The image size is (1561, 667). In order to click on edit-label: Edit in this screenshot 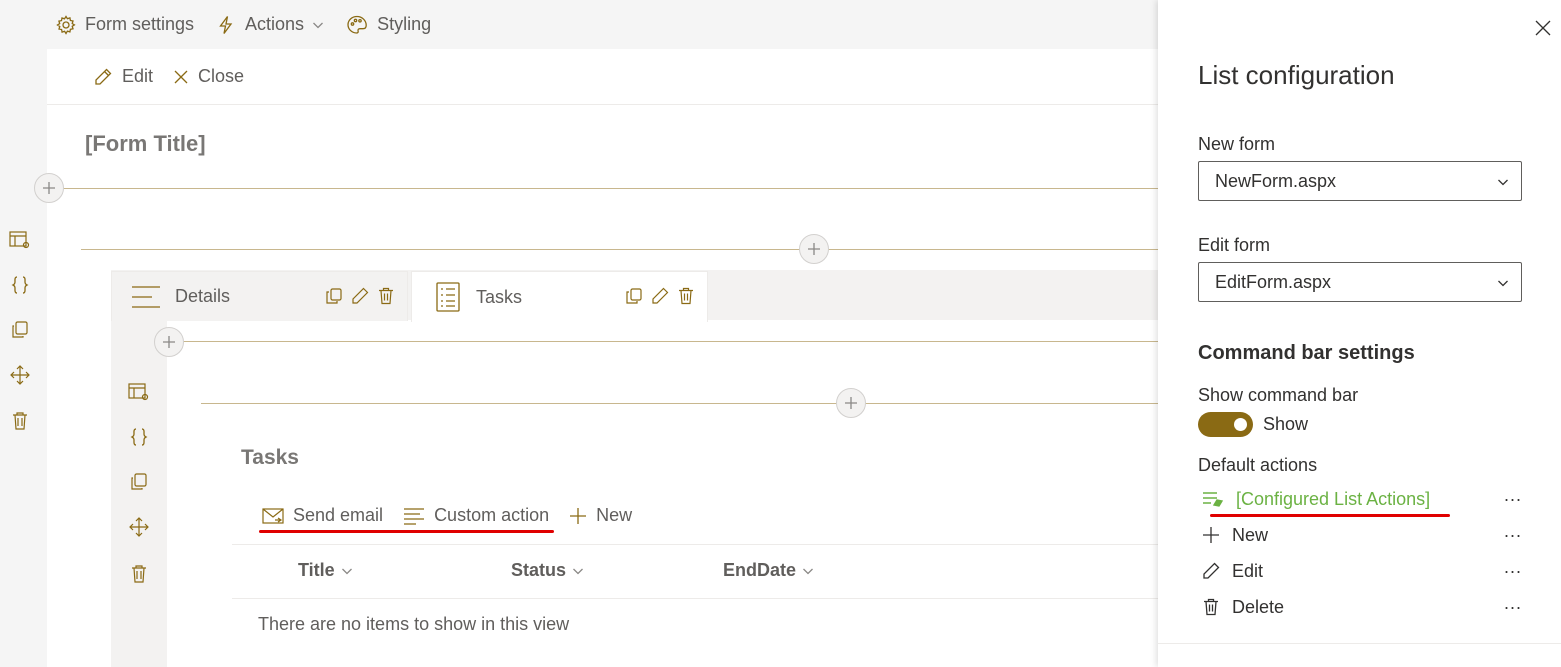, I will do `click(138, 76)`.